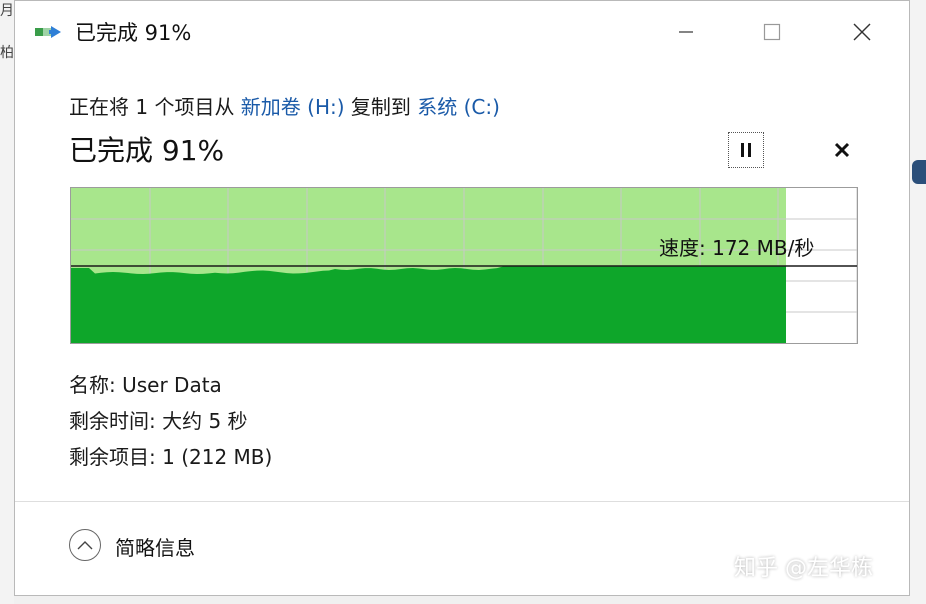  I want to click on watermark: 知乎 @左华栋, so click(803, 568).